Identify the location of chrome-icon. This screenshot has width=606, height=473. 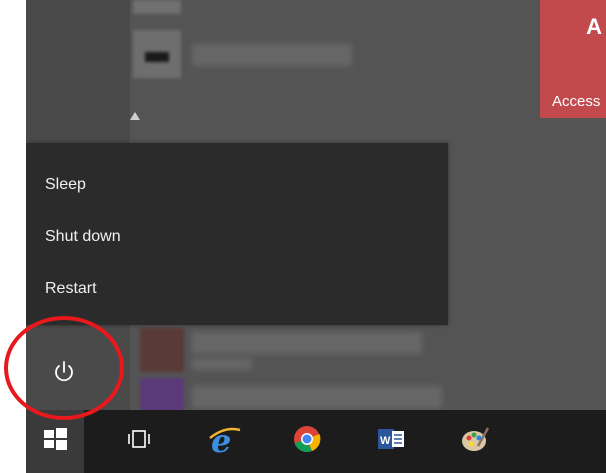
(307, 439).